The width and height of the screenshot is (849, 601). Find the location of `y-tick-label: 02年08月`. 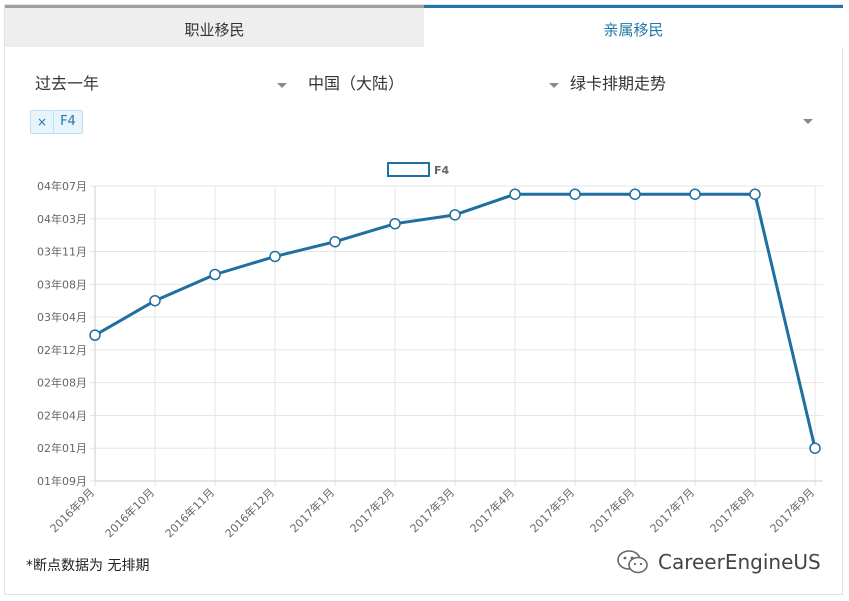

y-tick-label: 02年08月 is located at coordinates (62, 383).